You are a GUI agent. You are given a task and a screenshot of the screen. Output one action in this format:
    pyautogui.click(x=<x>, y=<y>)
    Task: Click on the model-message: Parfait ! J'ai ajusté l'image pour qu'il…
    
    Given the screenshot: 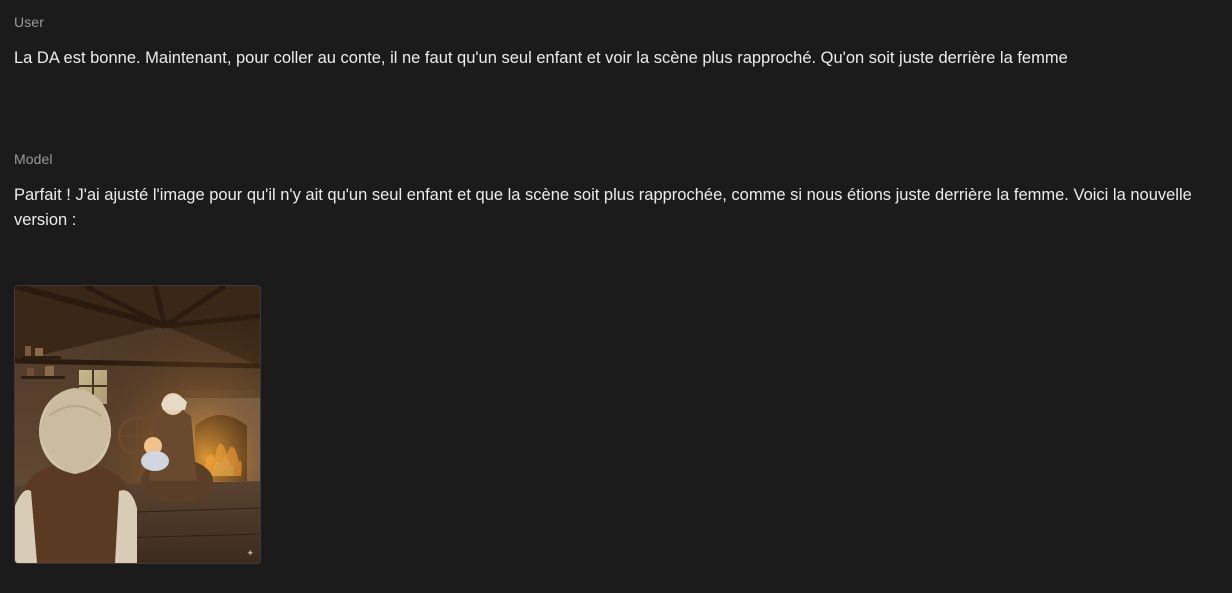 What is the action you would take?
    pyautogui.click(x=605, y=207)
    